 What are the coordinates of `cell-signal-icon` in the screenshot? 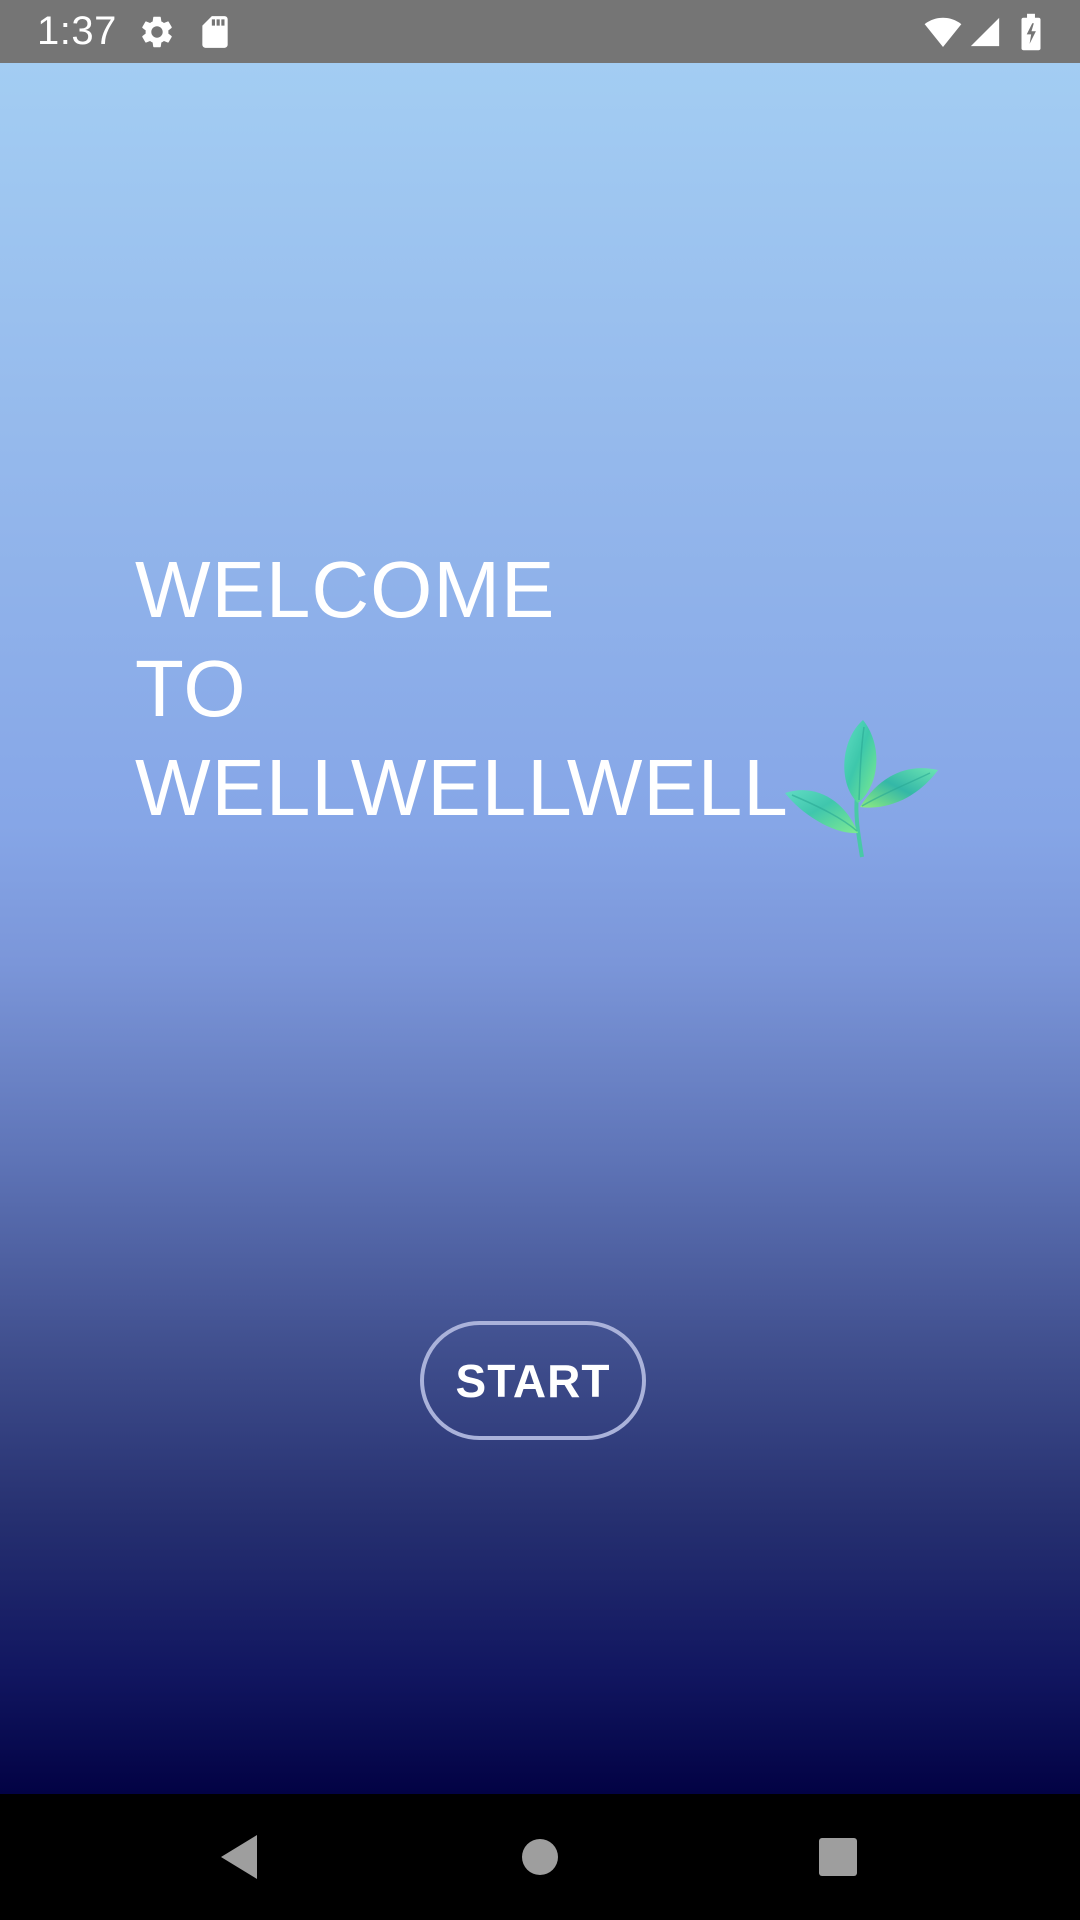 It's located at (985, 32).